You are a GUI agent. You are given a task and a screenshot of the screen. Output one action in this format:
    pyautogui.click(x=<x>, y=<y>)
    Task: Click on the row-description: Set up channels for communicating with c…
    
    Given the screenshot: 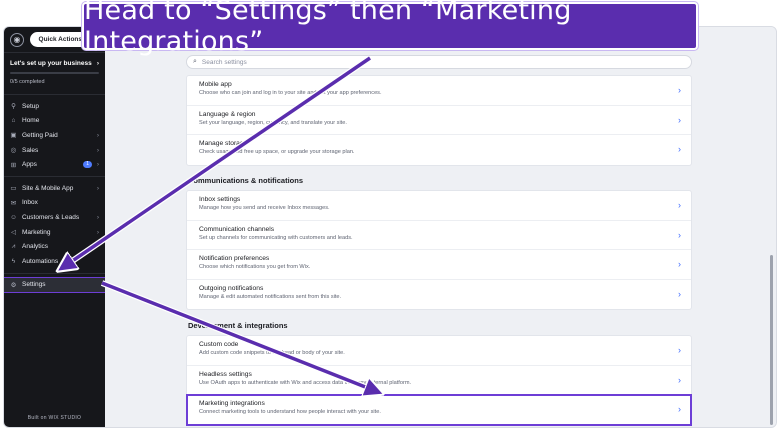 What is the action you would take?
    pyautogui.click(x=276, y=237)
    